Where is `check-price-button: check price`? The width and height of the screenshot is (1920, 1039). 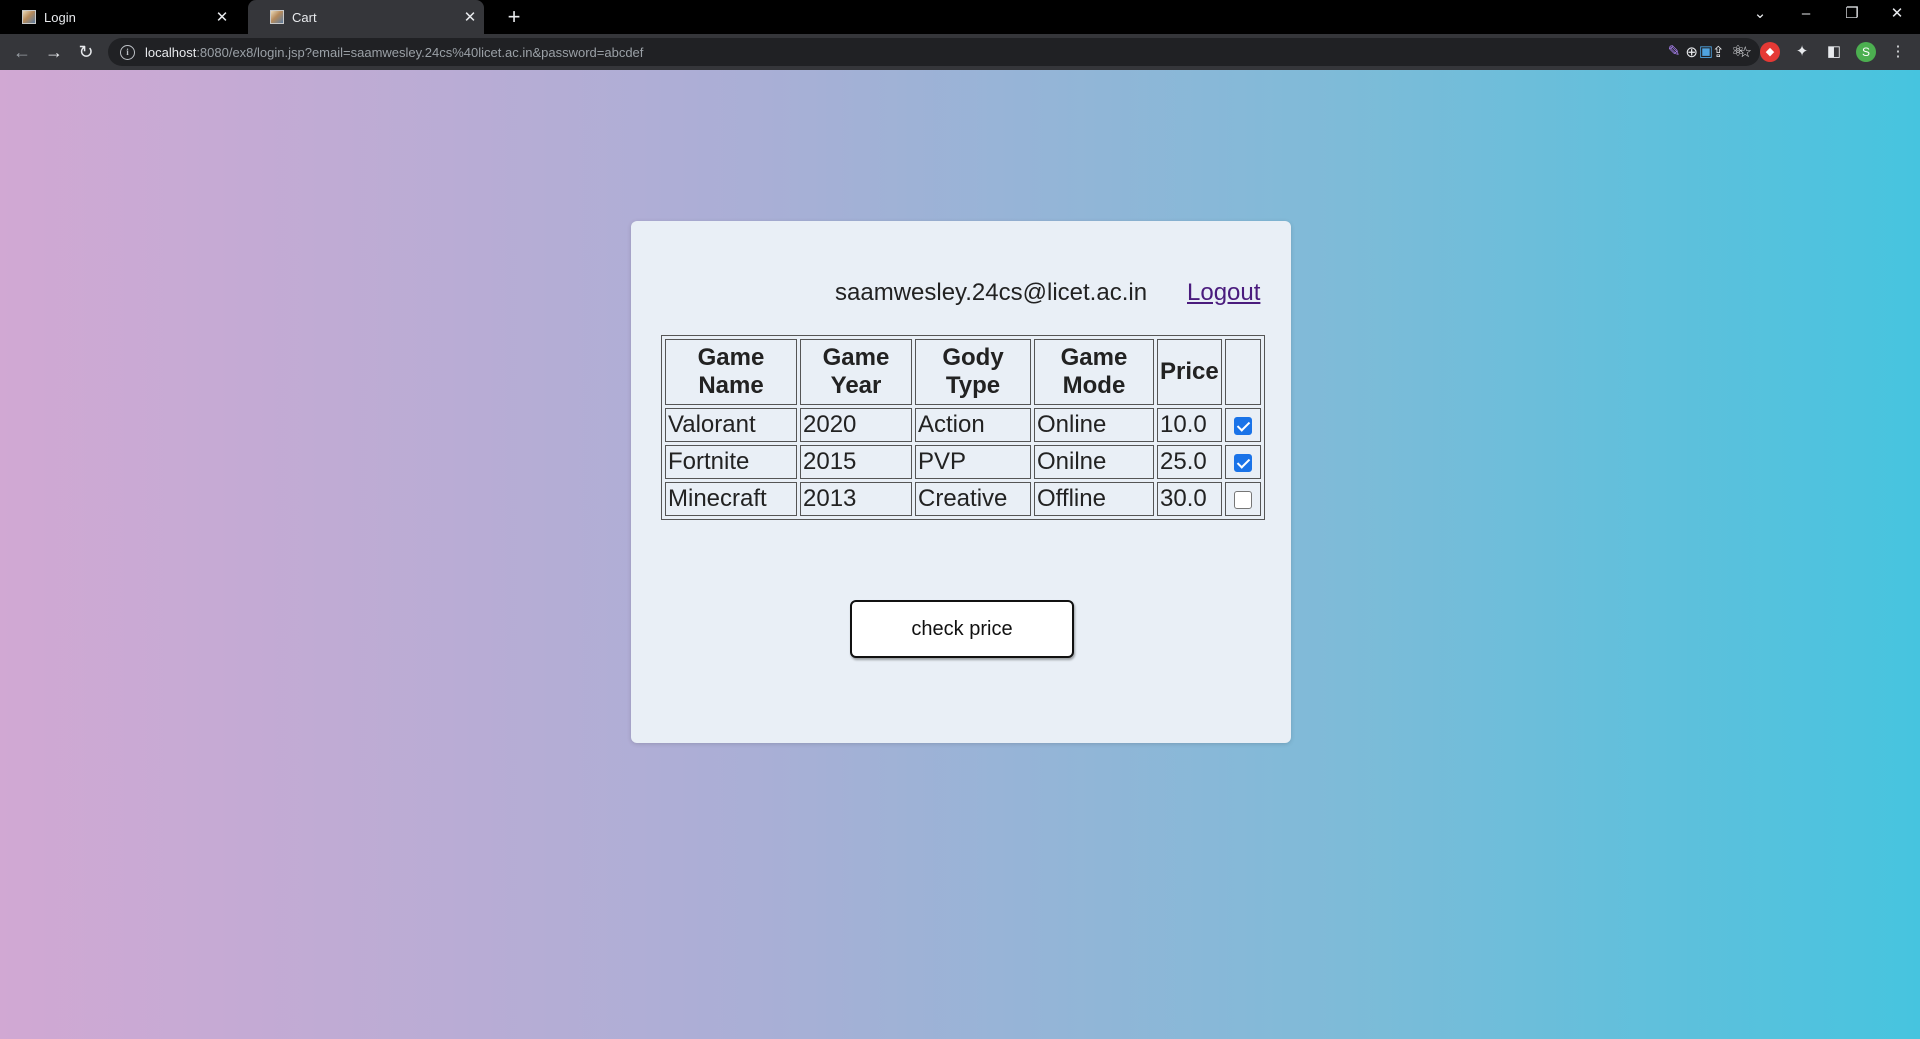
check-price-button: check price is located at coordinates (962, 629).